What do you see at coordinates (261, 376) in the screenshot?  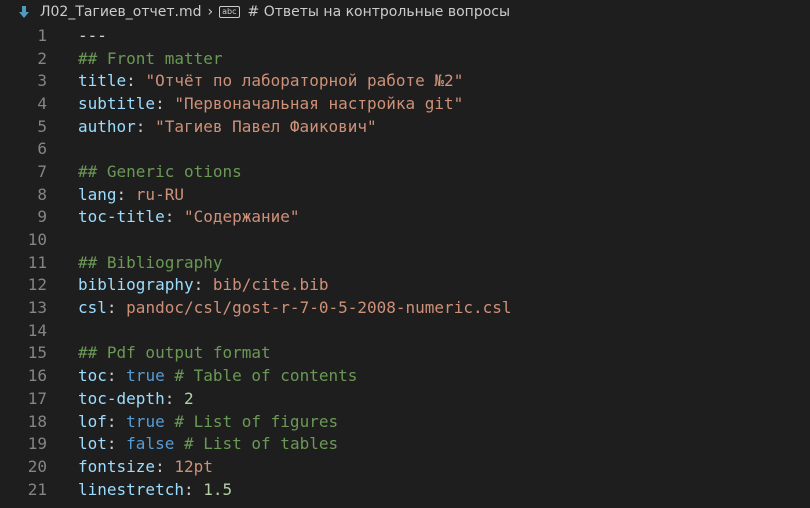 I see `code-token: # Table of contents` at bounding box center [261, 376].